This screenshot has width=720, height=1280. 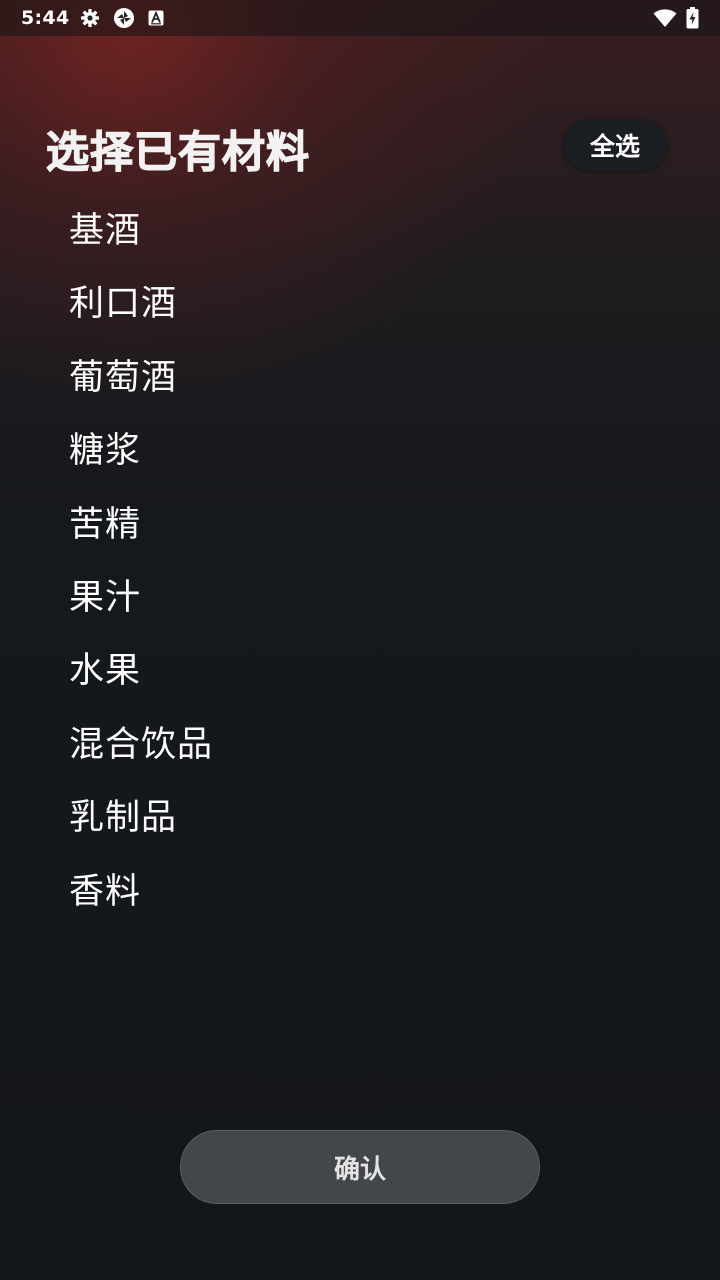 What do you see at coordinates (692, 18) in the screenshot?
I see `battery-charging-icon` at bounding box center [692, 18].